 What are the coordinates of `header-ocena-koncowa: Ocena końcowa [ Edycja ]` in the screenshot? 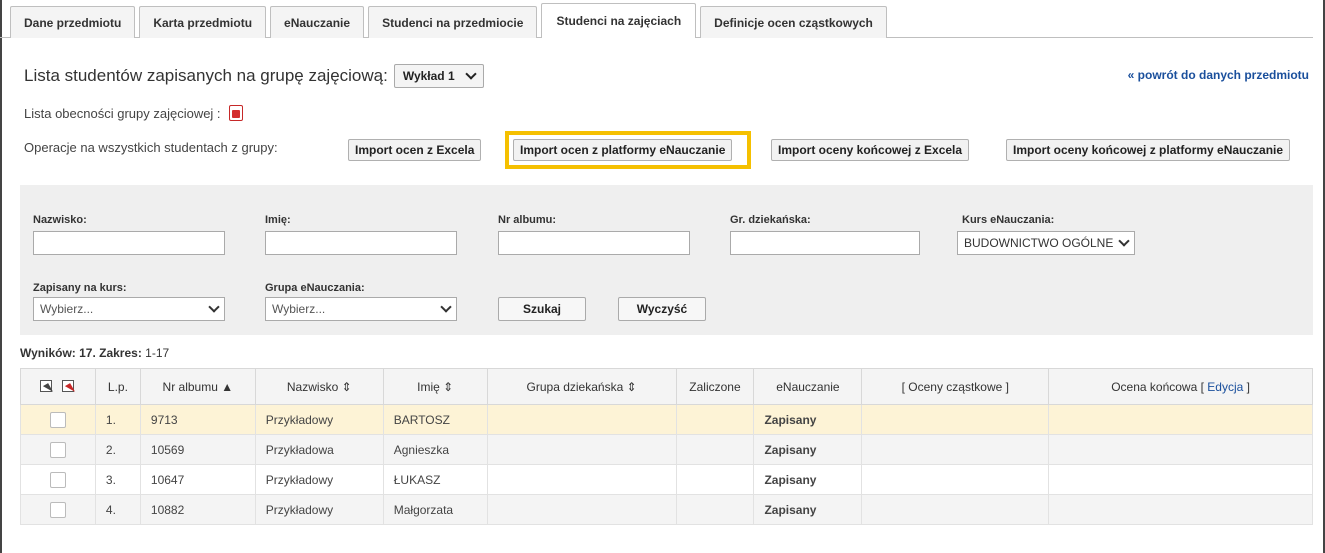 It's located at (1180, 386).